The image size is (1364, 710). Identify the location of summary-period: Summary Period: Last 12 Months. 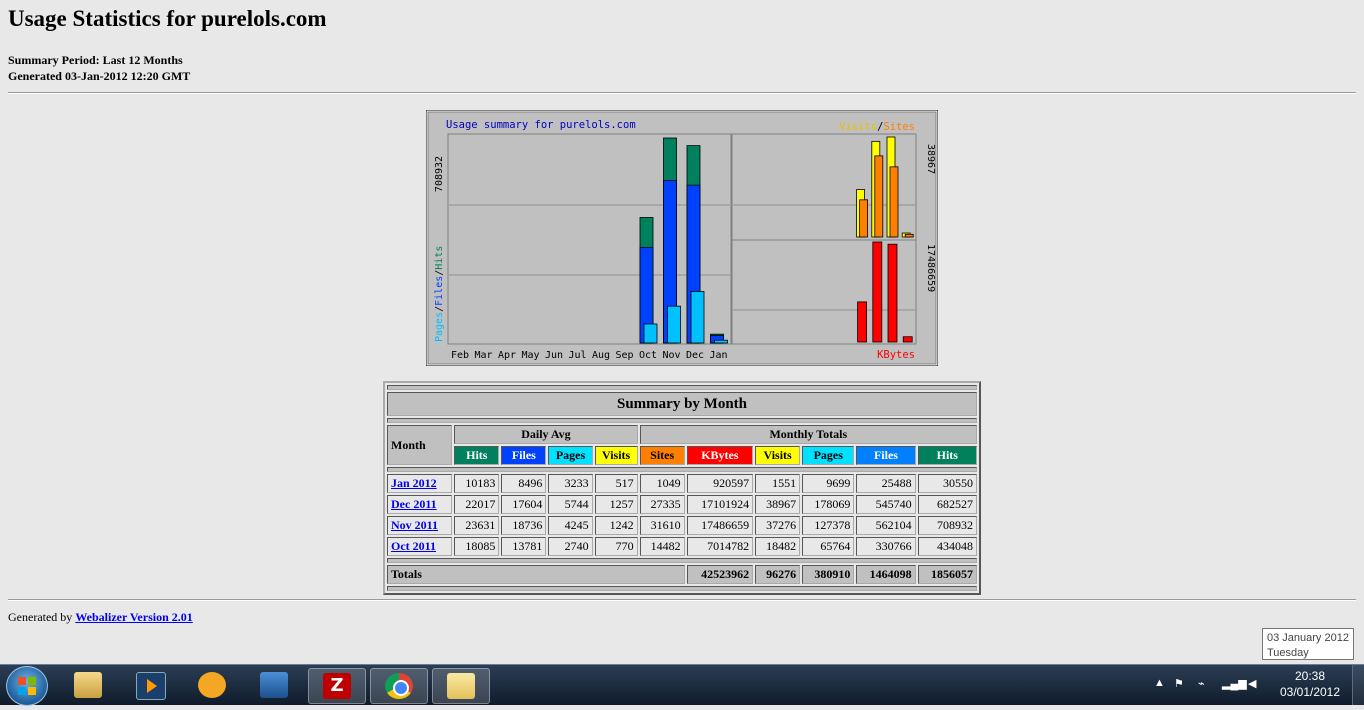
(95, 60).